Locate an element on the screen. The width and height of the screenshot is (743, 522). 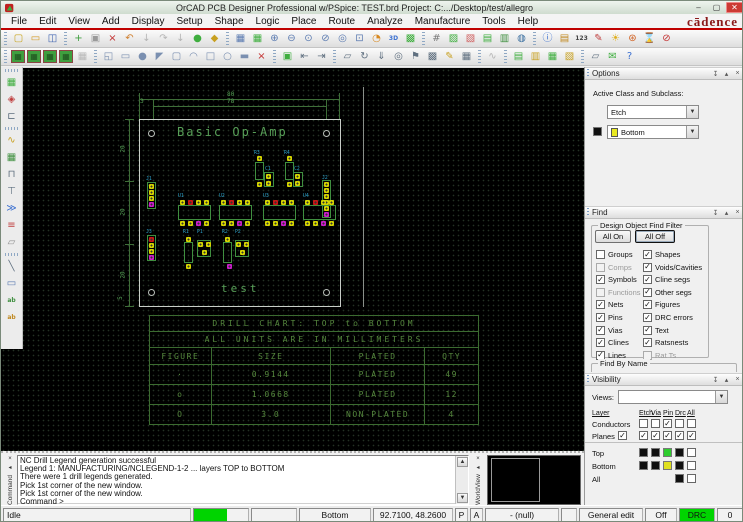
film-4-icon: ▦ is located at coordinates (66, 56).